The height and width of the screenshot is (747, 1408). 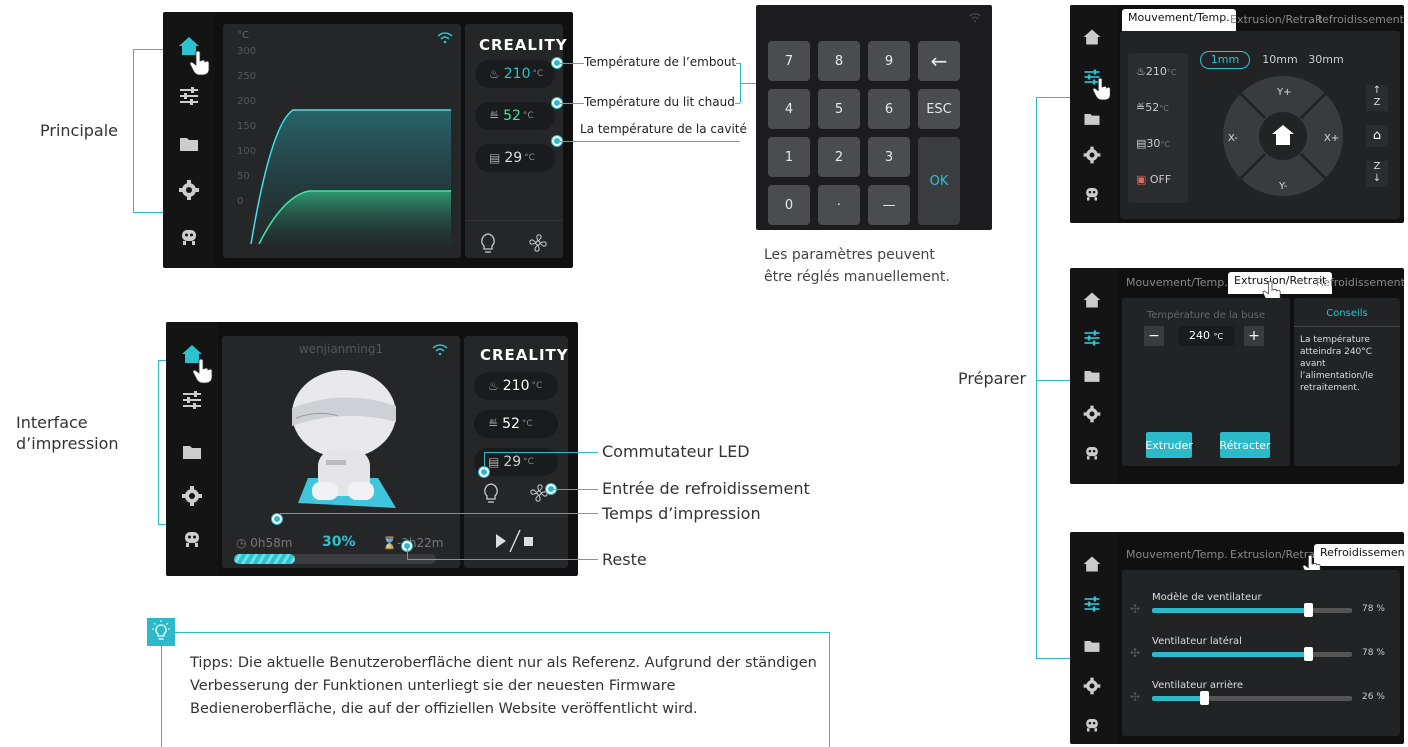 What do you see at coordinates (493, 424) in the screenshot?
I see `bed-icon: ≝` at bounding box center [493, 424].